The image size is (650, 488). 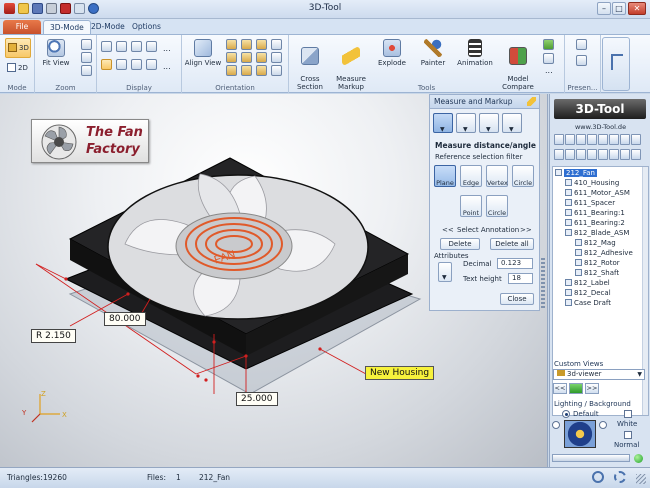 What do you see at coordinates (475, 53) in the screenshot?
I see `animation-button: Animation` at bounding box center [475, 53].